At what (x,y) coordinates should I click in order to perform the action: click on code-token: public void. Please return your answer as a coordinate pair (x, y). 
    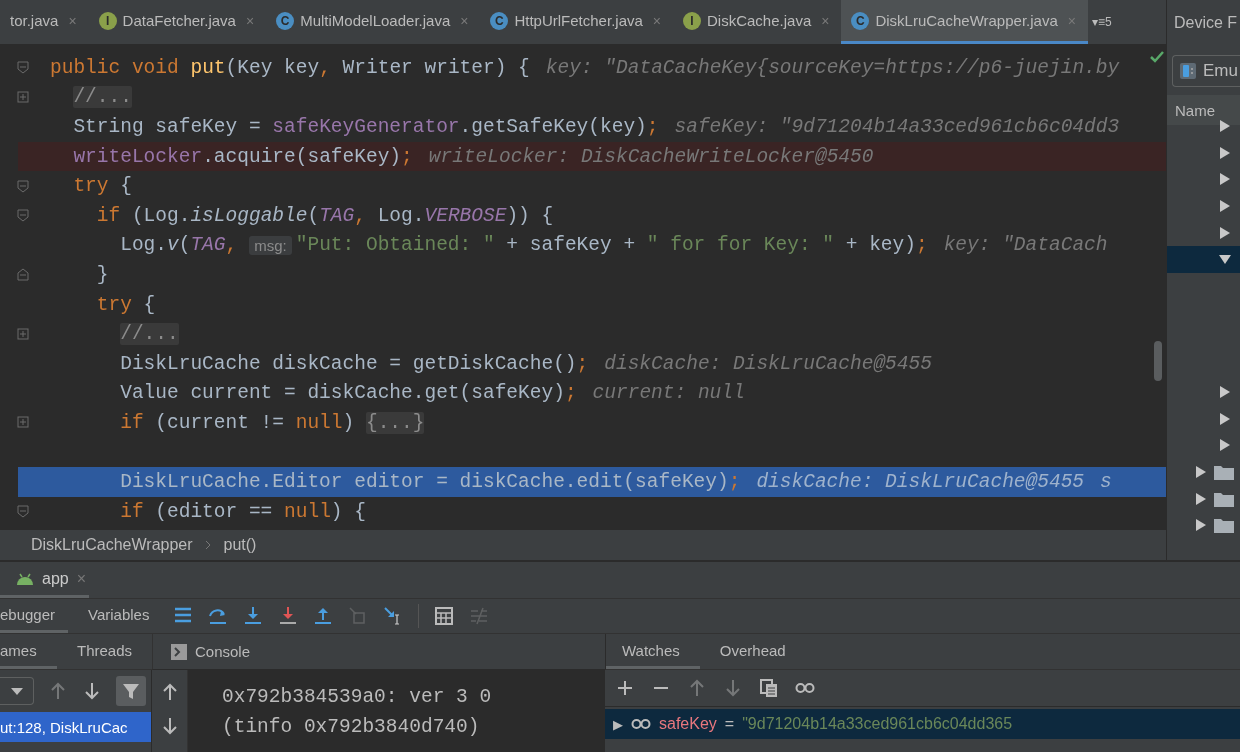
    Looking at the image, I should click on (115, 67).